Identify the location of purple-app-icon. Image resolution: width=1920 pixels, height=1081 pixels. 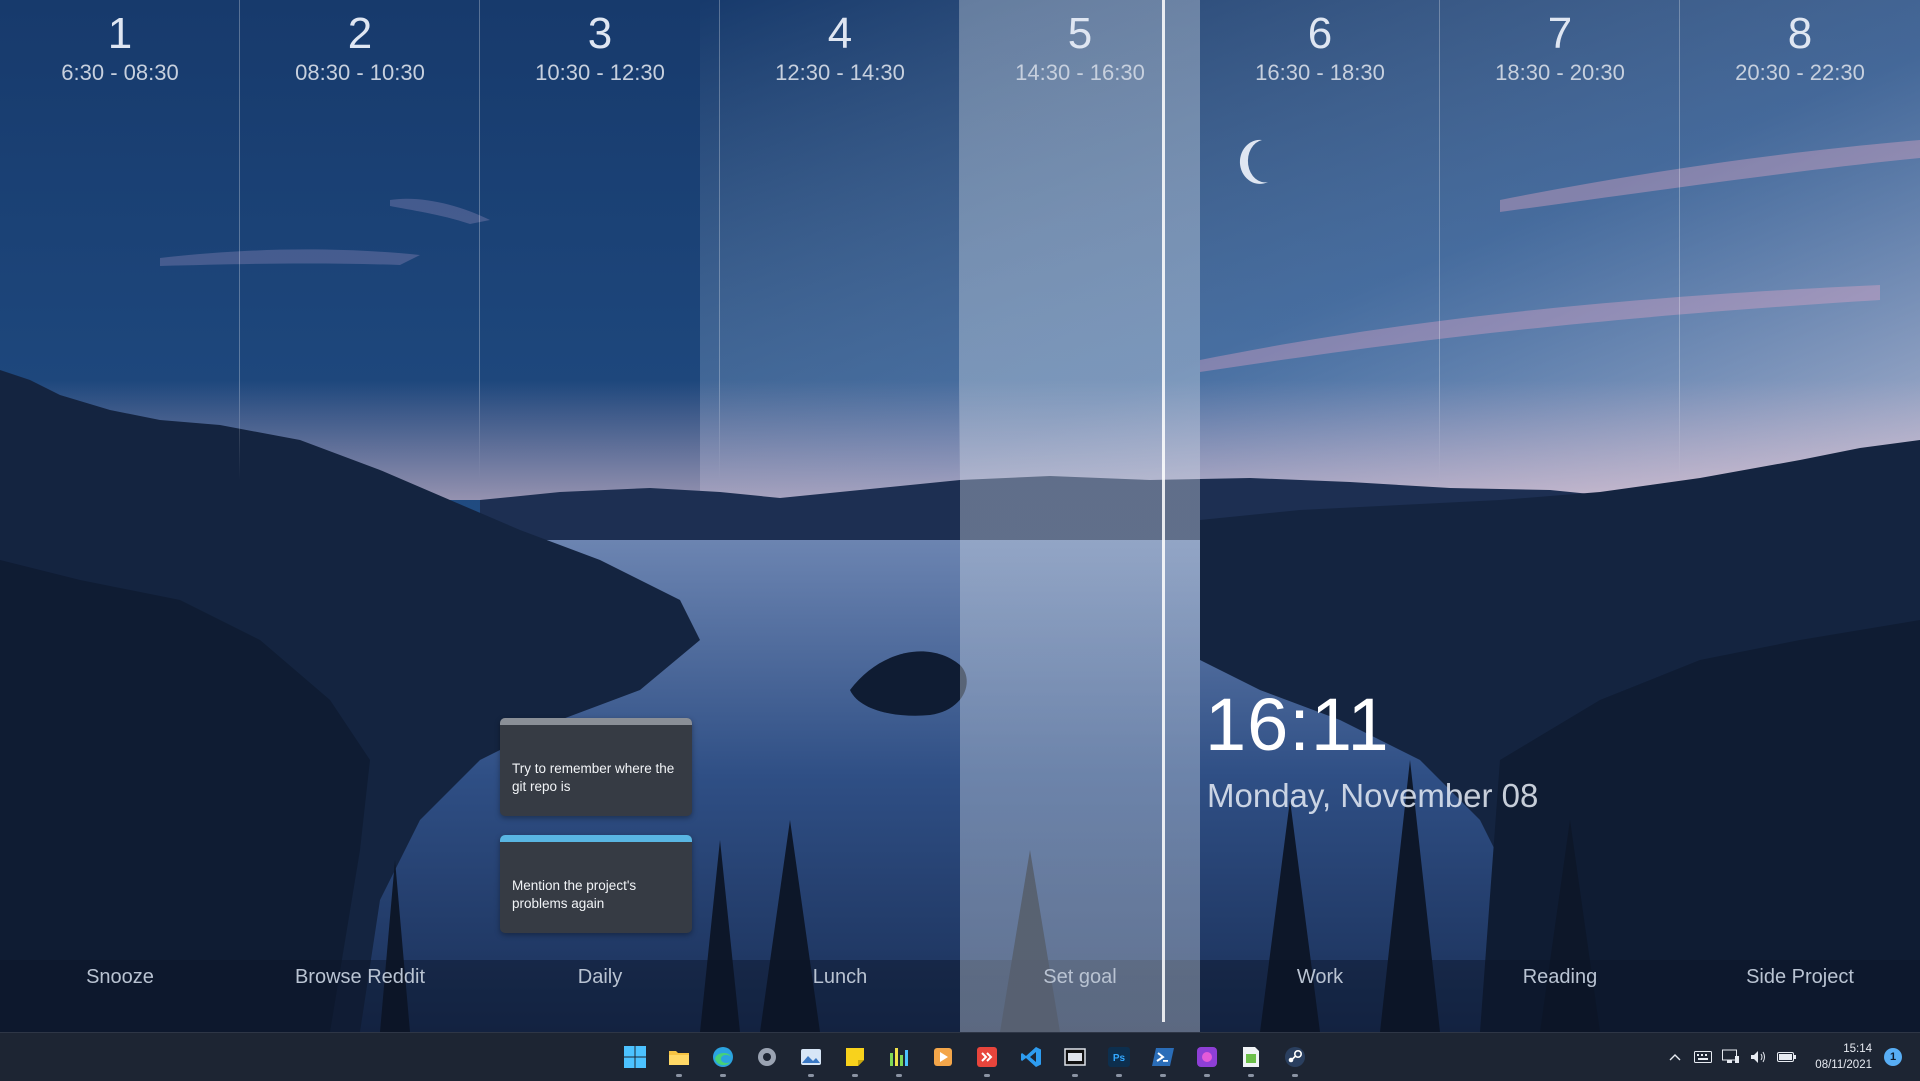
(1207, 1057).